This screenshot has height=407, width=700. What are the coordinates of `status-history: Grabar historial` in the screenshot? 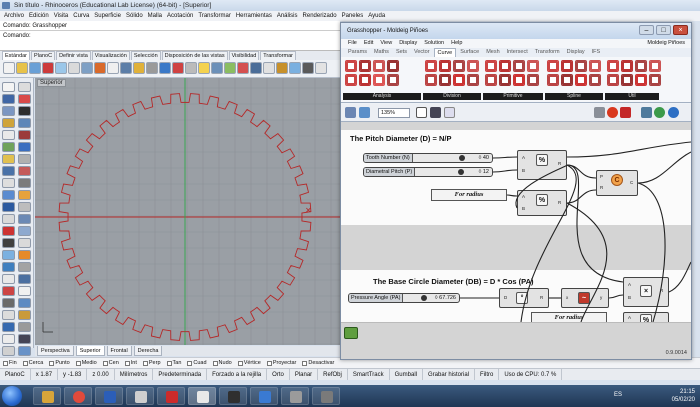 It's located at (449, 374).